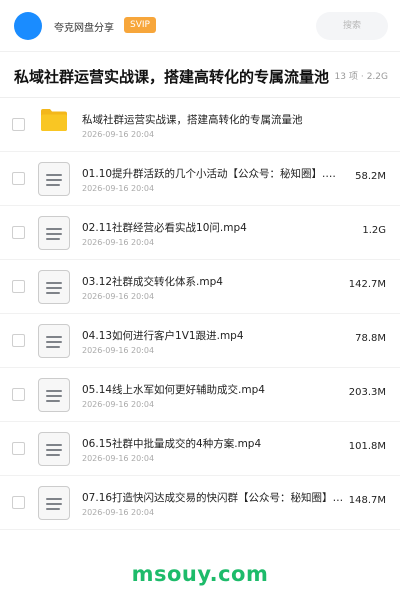 The width and height of the screenshot is (400, 600). What do you see at coordinates (200, 26) in the screenshot?
I see `share-header: 夸克网盘分享 SVIP 搜索` at bounding box center [200, 26].